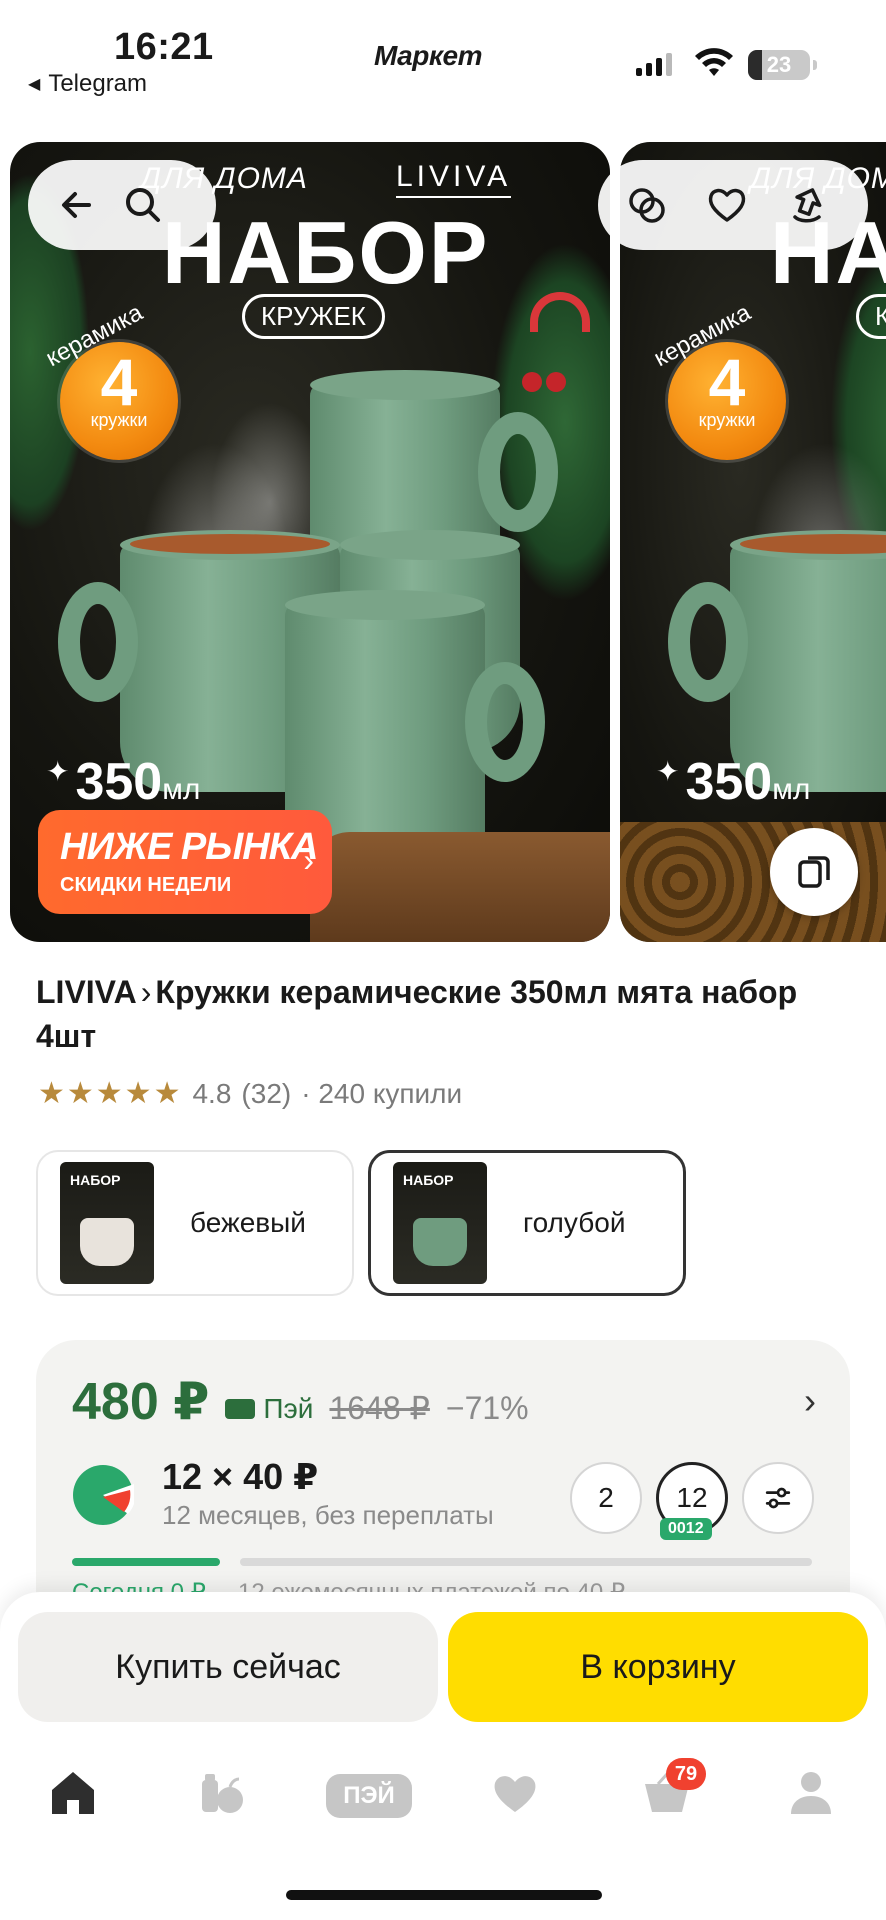 The width and height of the screenshot is (886, 1920). What do you see at coordinates (77, 205) in the screenshot?
I see `back-arrow-icon` at bounding box center [77, 205].